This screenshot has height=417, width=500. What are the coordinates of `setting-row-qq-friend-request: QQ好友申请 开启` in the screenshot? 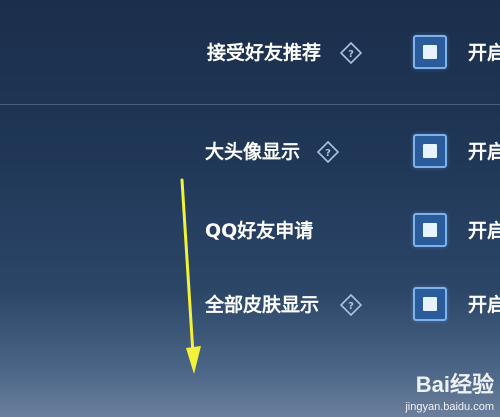 It's located at (250, 231).